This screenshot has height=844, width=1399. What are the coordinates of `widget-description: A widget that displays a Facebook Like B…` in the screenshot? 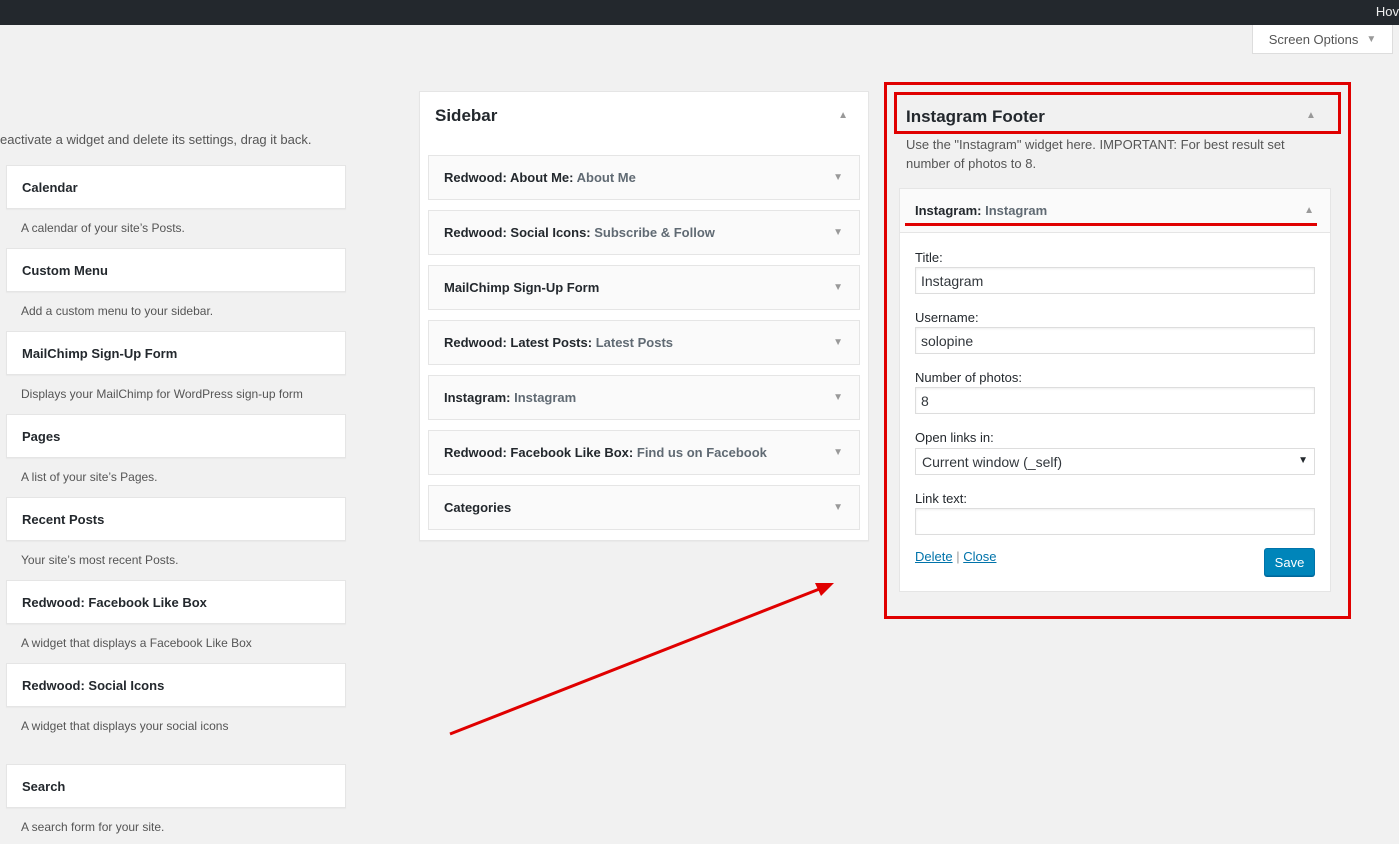 It's located at (136, 643).